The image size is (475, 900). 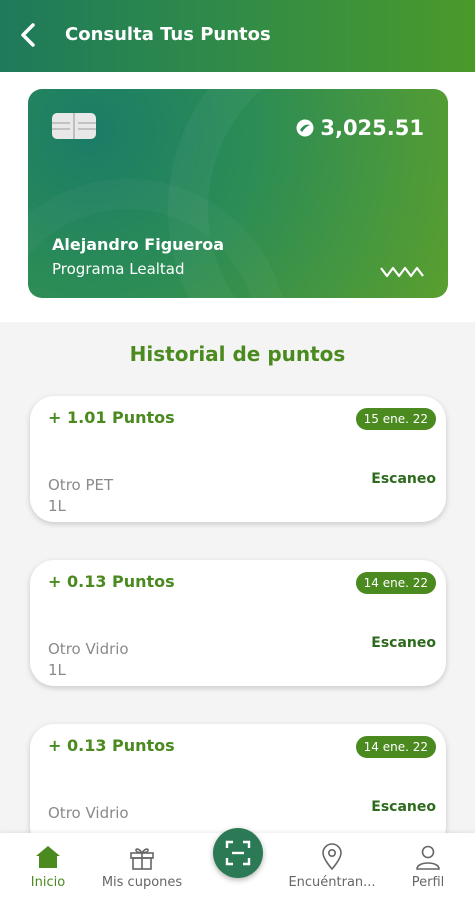 I want to click on user-icon, so click(x=428, y=857).